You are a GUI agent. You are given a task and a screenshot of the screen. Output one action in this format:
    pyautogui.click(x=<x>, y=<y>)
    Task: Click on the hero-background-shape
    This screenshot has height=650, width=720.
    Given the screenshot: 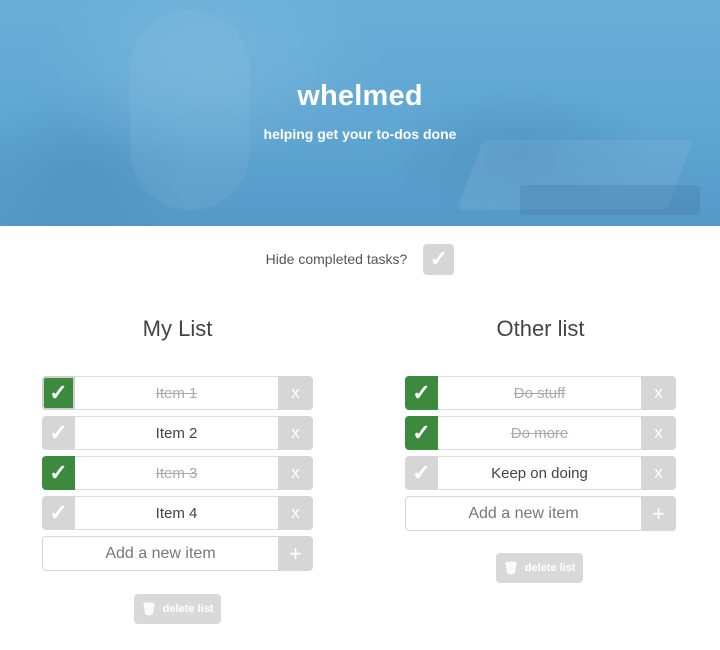 What is the action you would take?
    pyautogui.click(x=610, y=200)
    